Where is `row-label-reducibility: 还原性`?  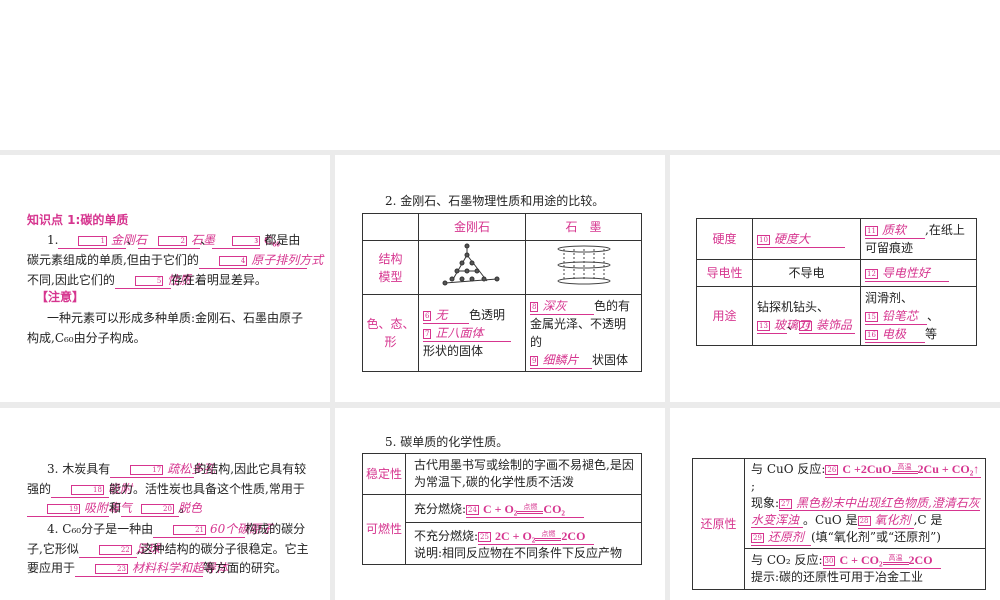
row-label-reducibility: 还原性 is located at coordinates (718, 524).